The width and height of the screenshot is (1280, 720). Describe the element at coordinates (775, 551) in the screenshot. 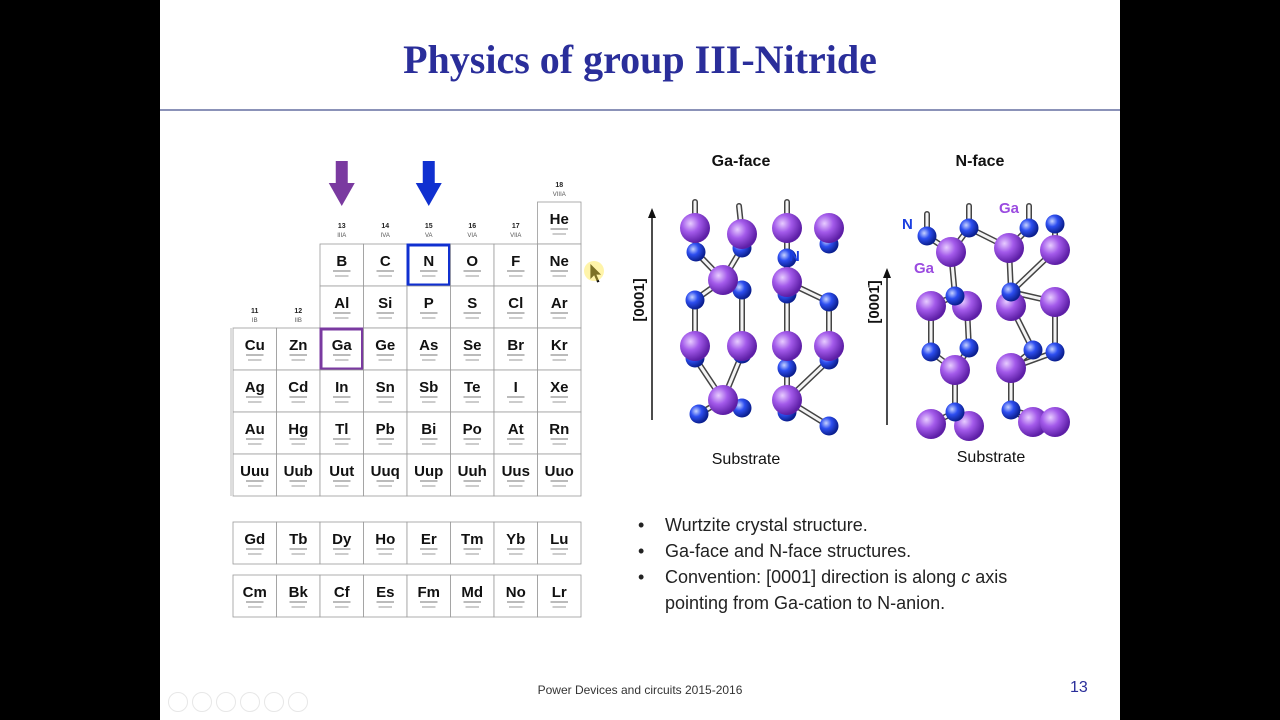

I see `bullet-item: • Ga-face and N-face structures.` at that location.